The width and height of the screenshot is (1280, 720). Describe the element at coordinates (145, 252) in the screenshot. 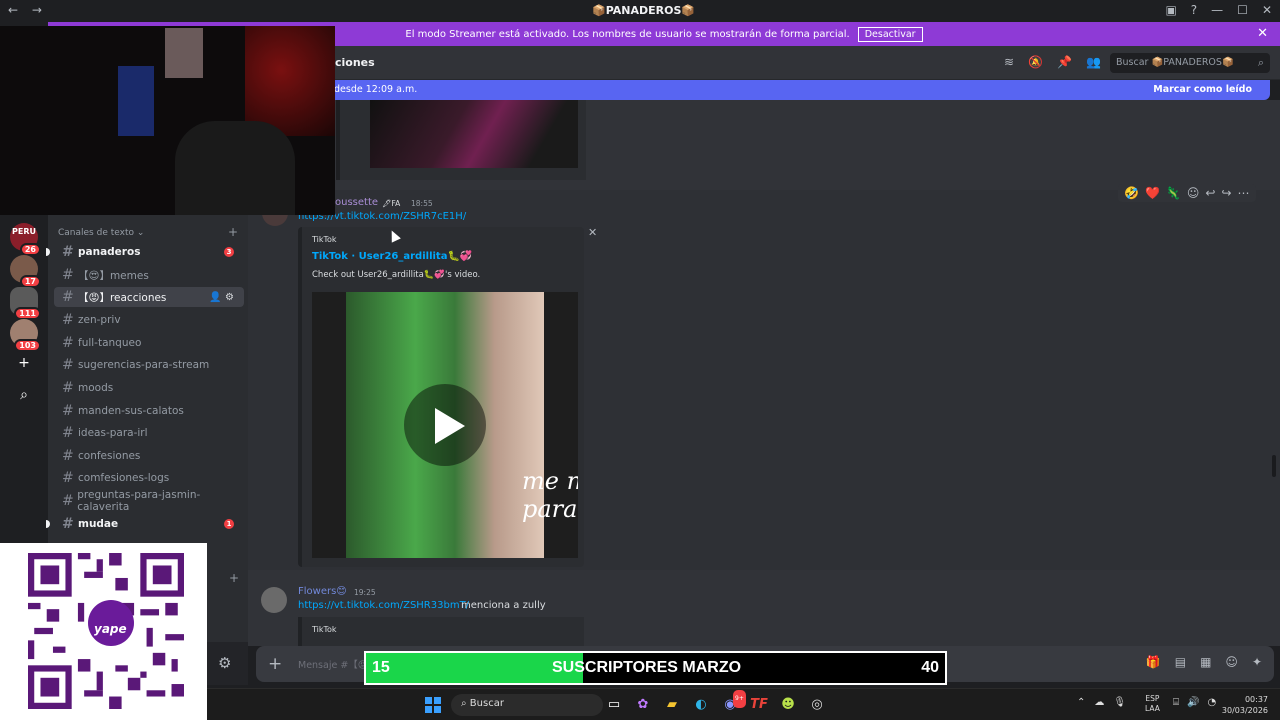

I see `channel-item: # panaderos 3` at that location.